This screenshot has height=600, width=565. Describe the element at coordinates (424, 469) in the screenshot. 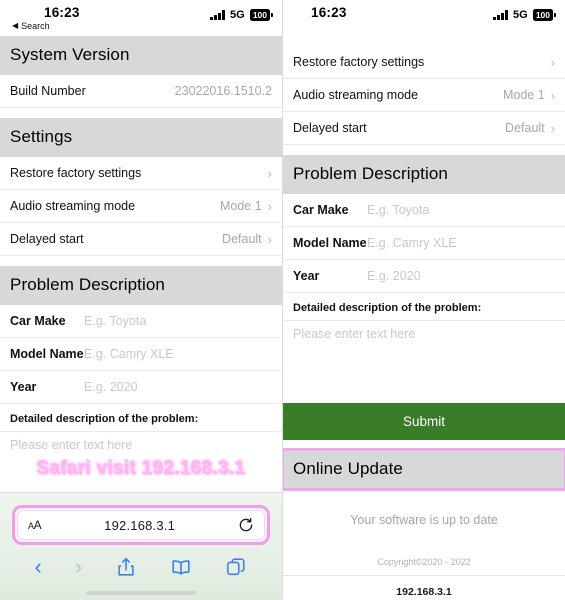

I see `section-header-online-update: Online Update` at that location.